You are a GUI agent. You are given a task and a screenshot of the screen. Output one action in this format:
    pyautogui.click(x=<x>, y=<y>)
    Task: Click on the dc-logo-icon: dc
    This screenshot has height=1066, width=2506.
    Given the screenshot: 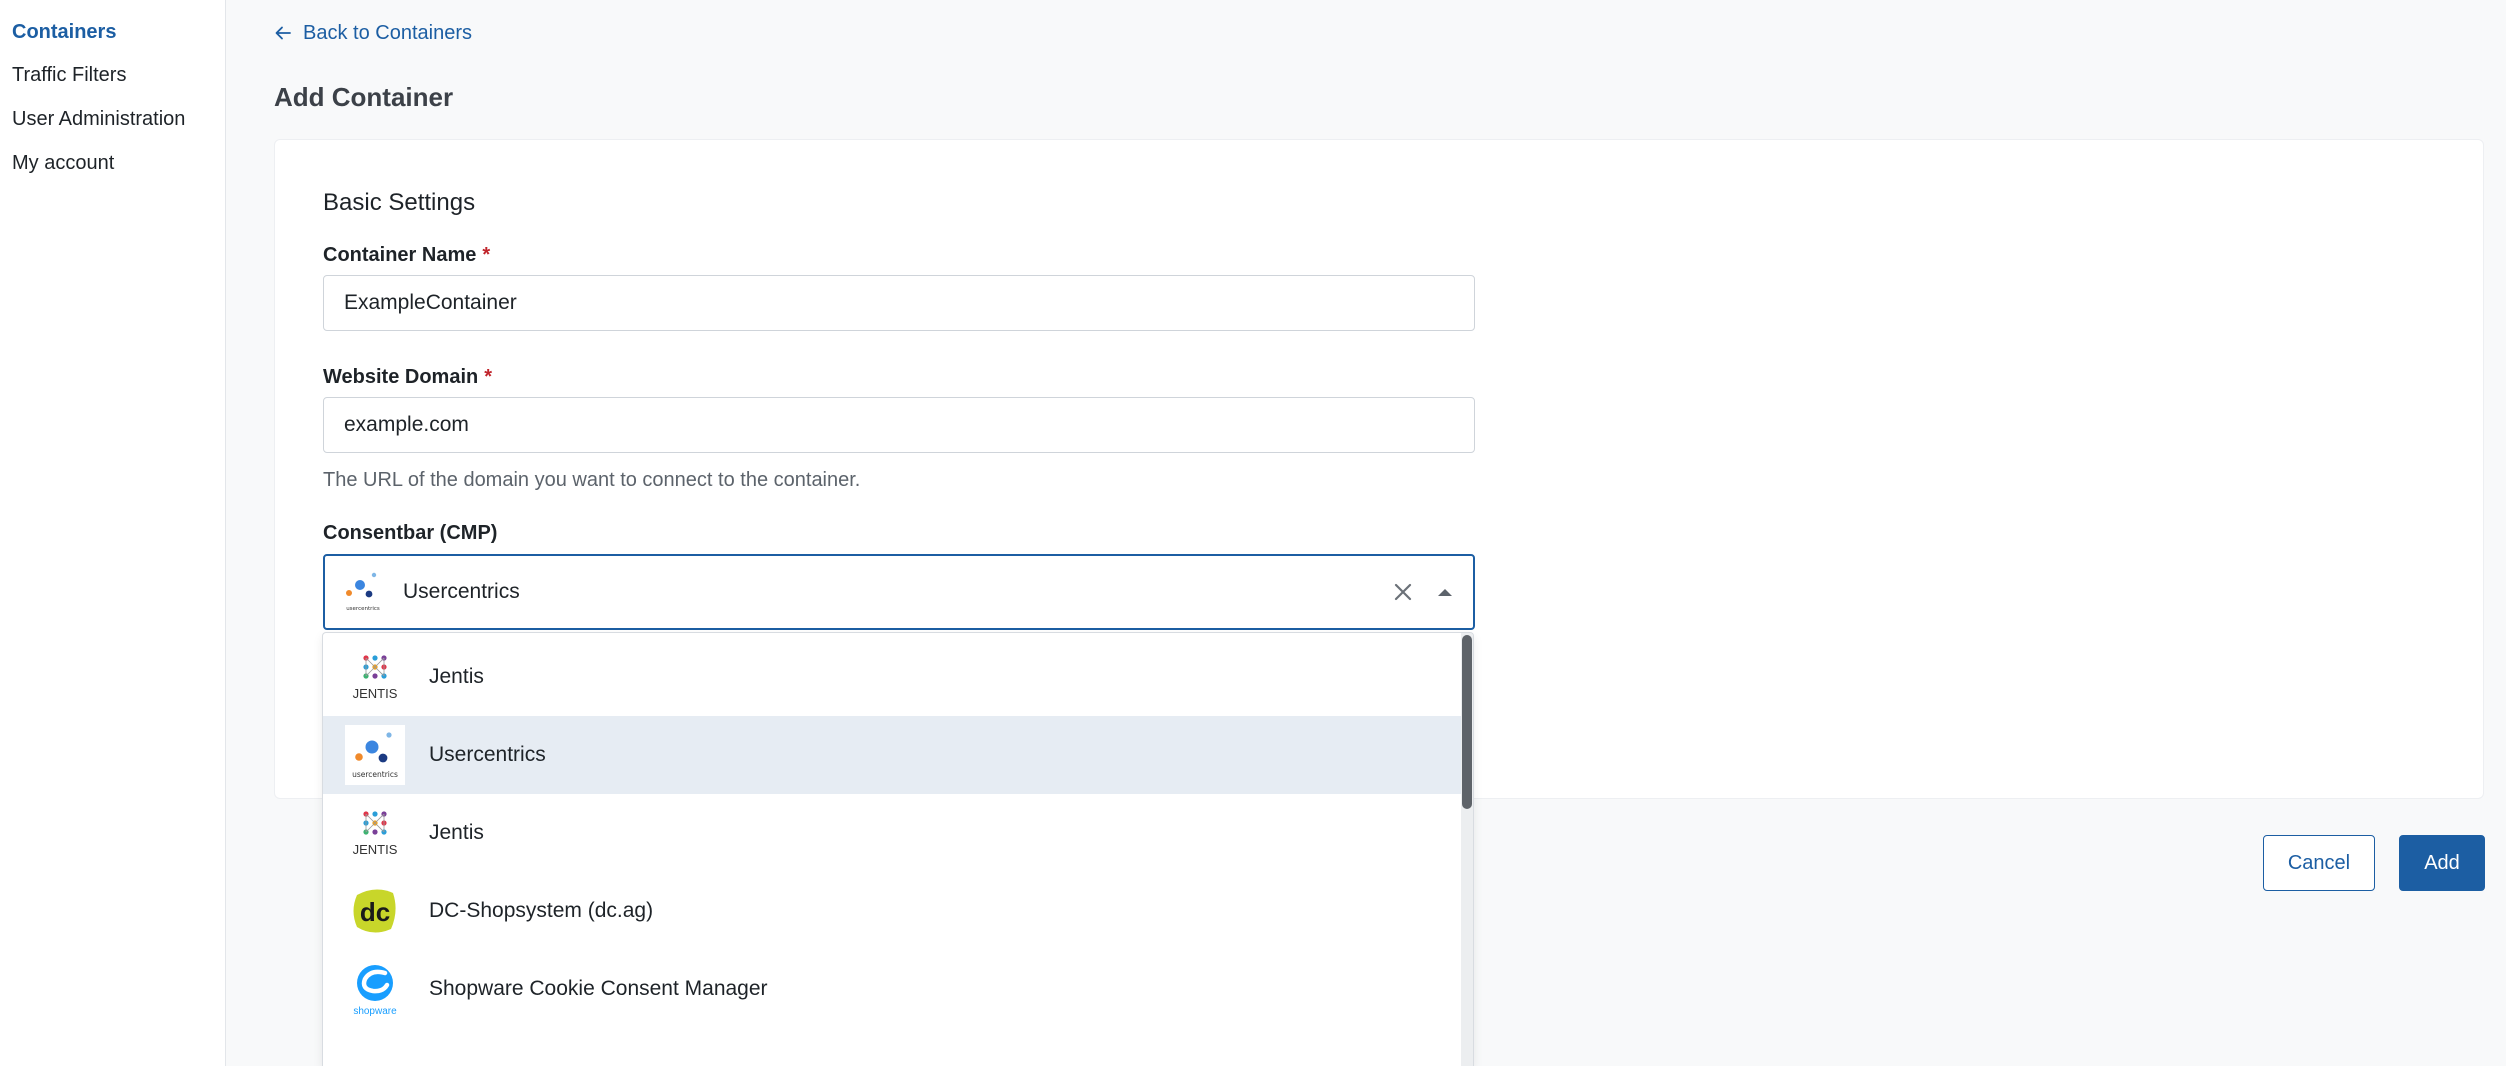 What is the action you would take?
    pyautogui.click(x=375, y=911)
    